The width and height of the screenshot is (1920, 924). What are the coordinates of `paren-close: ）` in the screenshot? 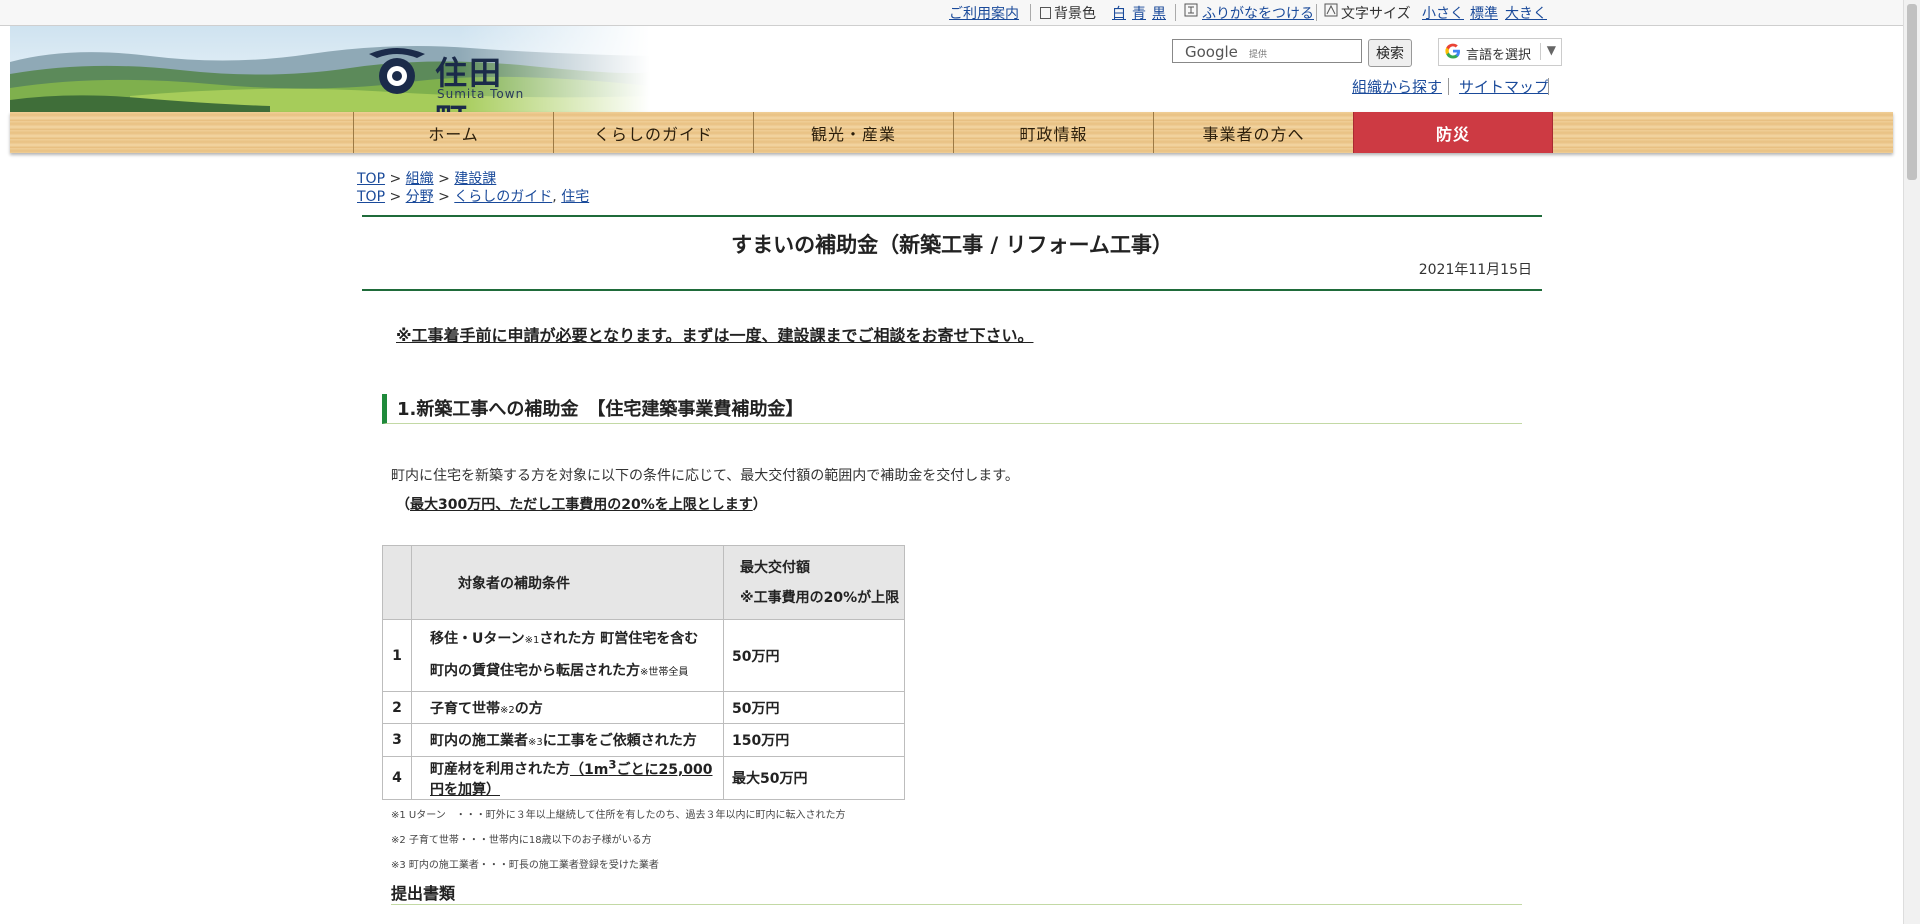 It's located at (759, 505).